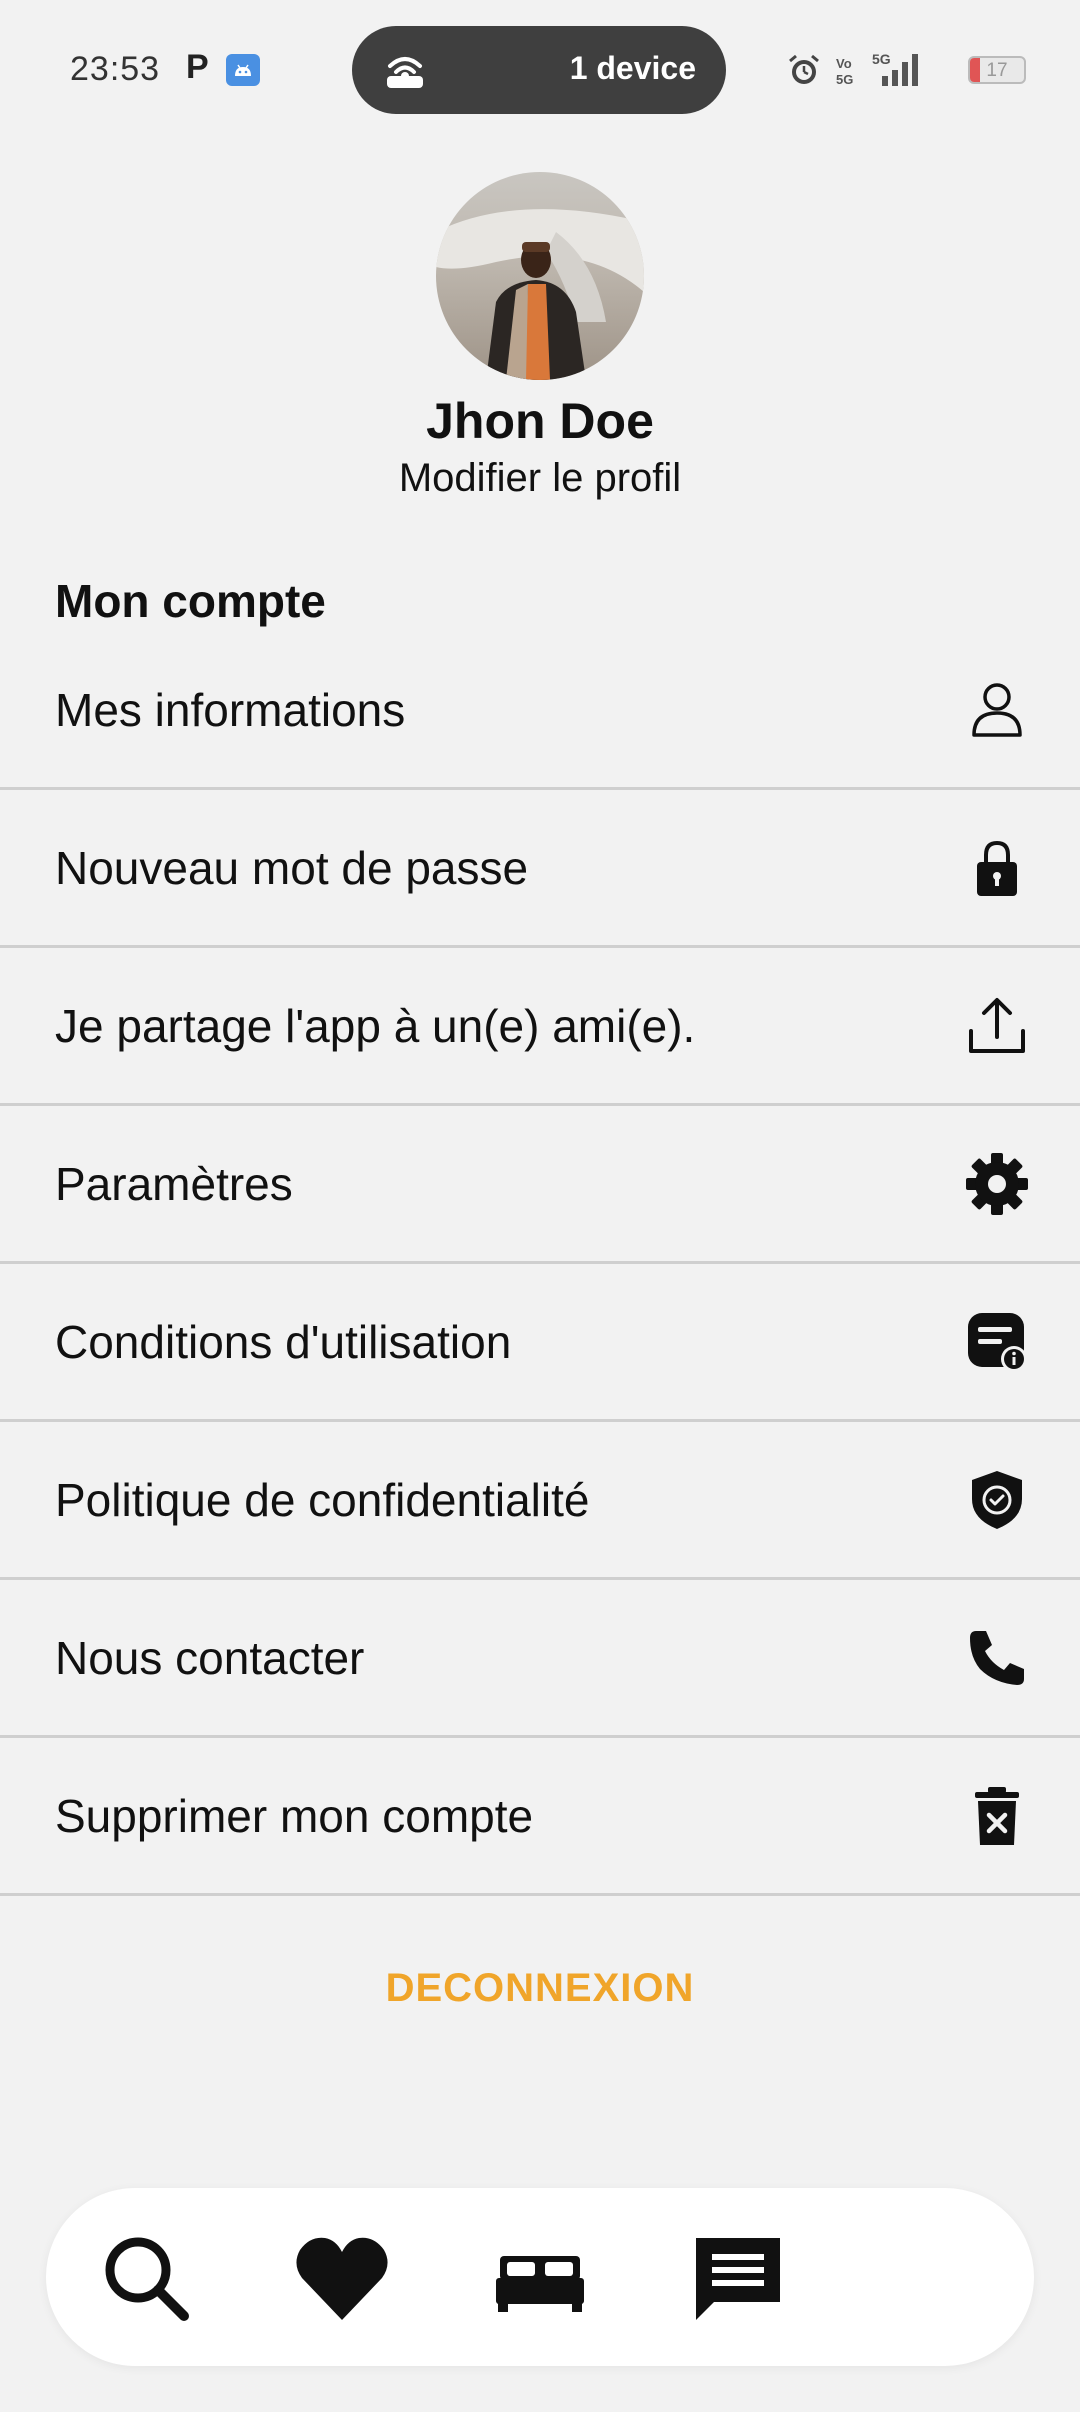 This screenshot has height=2412, width=1080. I want to click on share-upload-icon, so click(997, 1026).